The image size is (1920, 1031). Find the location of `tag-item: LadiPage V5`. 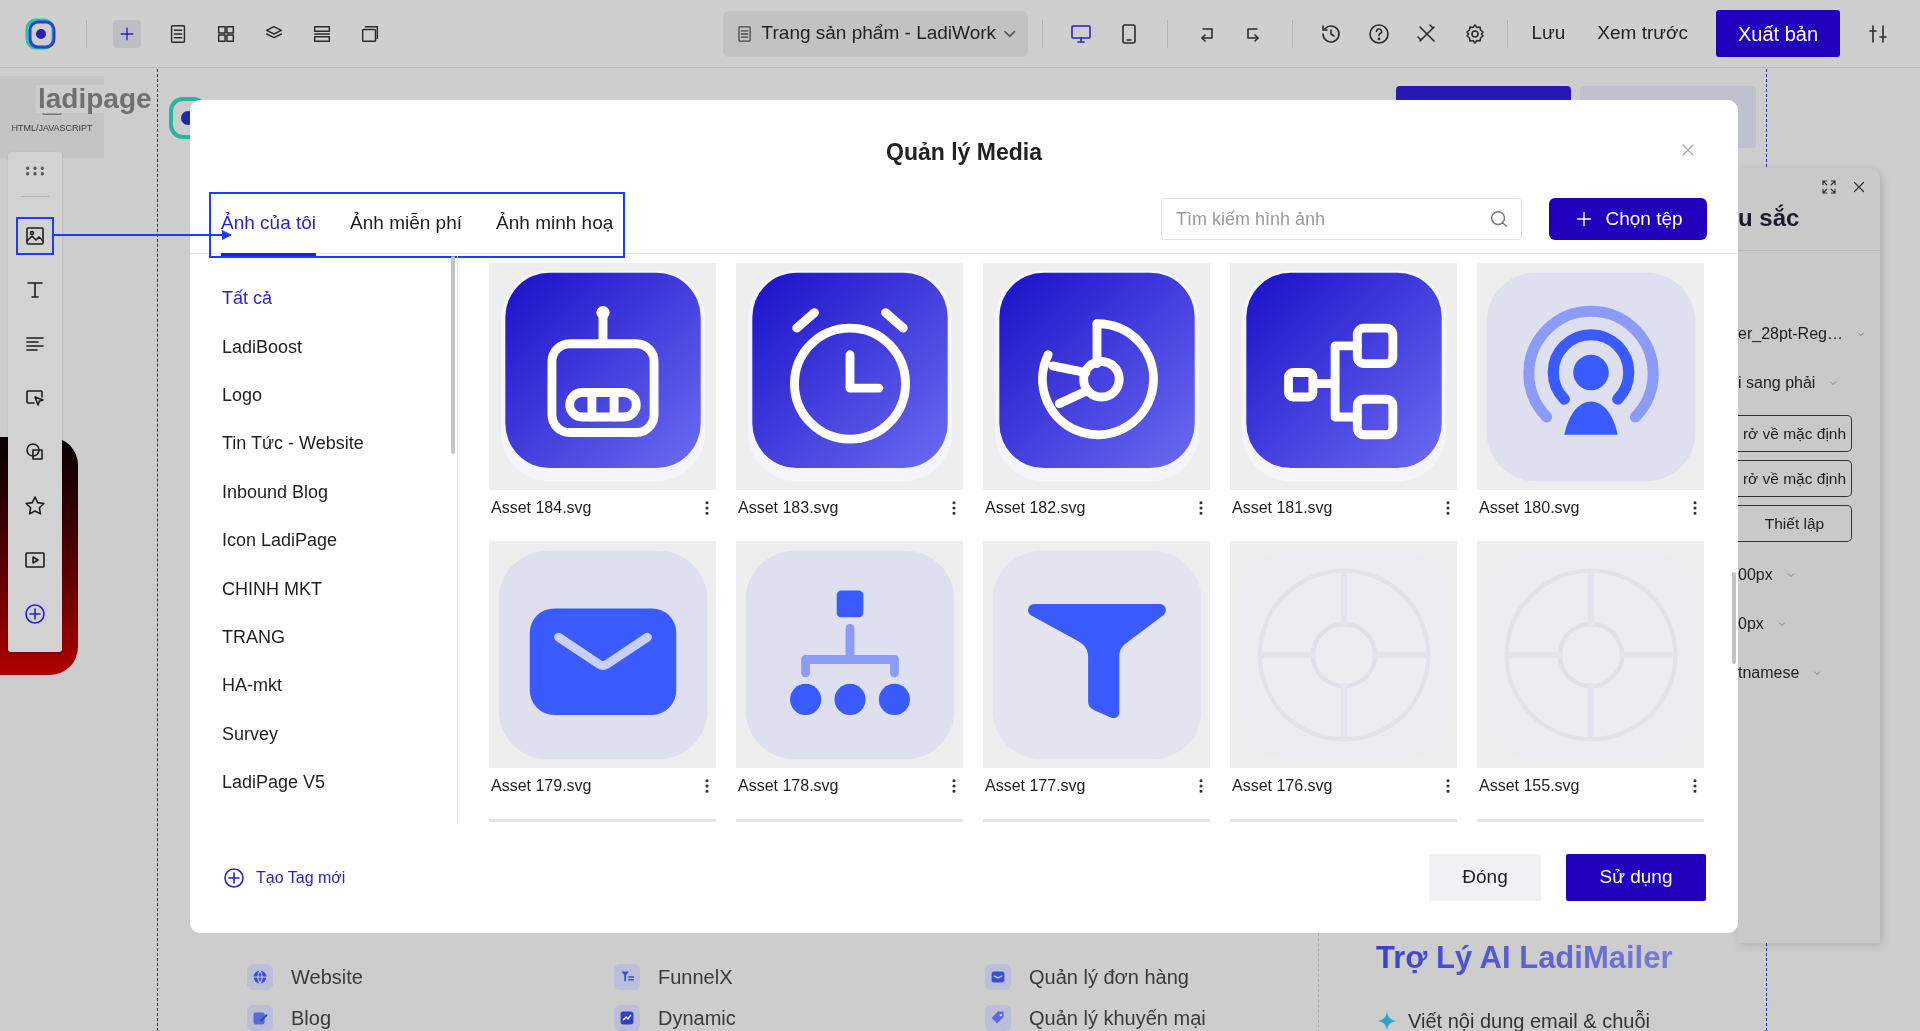

tag-item: LadiPage V5 is located at coordinates (274, 782).